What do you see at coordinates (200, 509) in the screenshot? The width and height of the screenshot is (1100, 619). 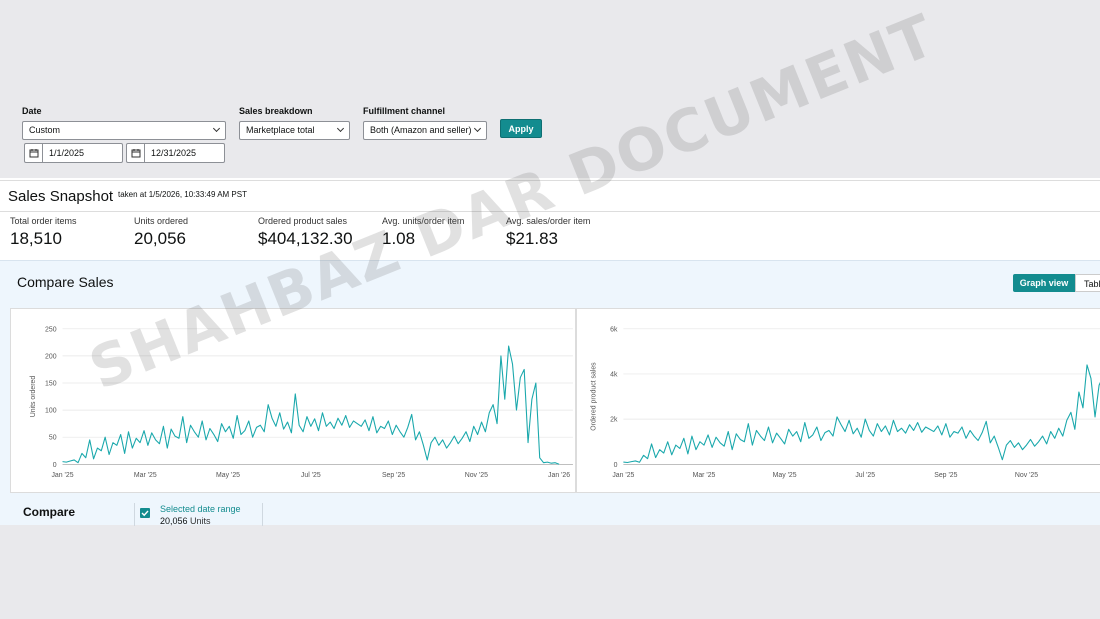 I see `selected-range-label: Selected date range` at bounding box center [200, 509].